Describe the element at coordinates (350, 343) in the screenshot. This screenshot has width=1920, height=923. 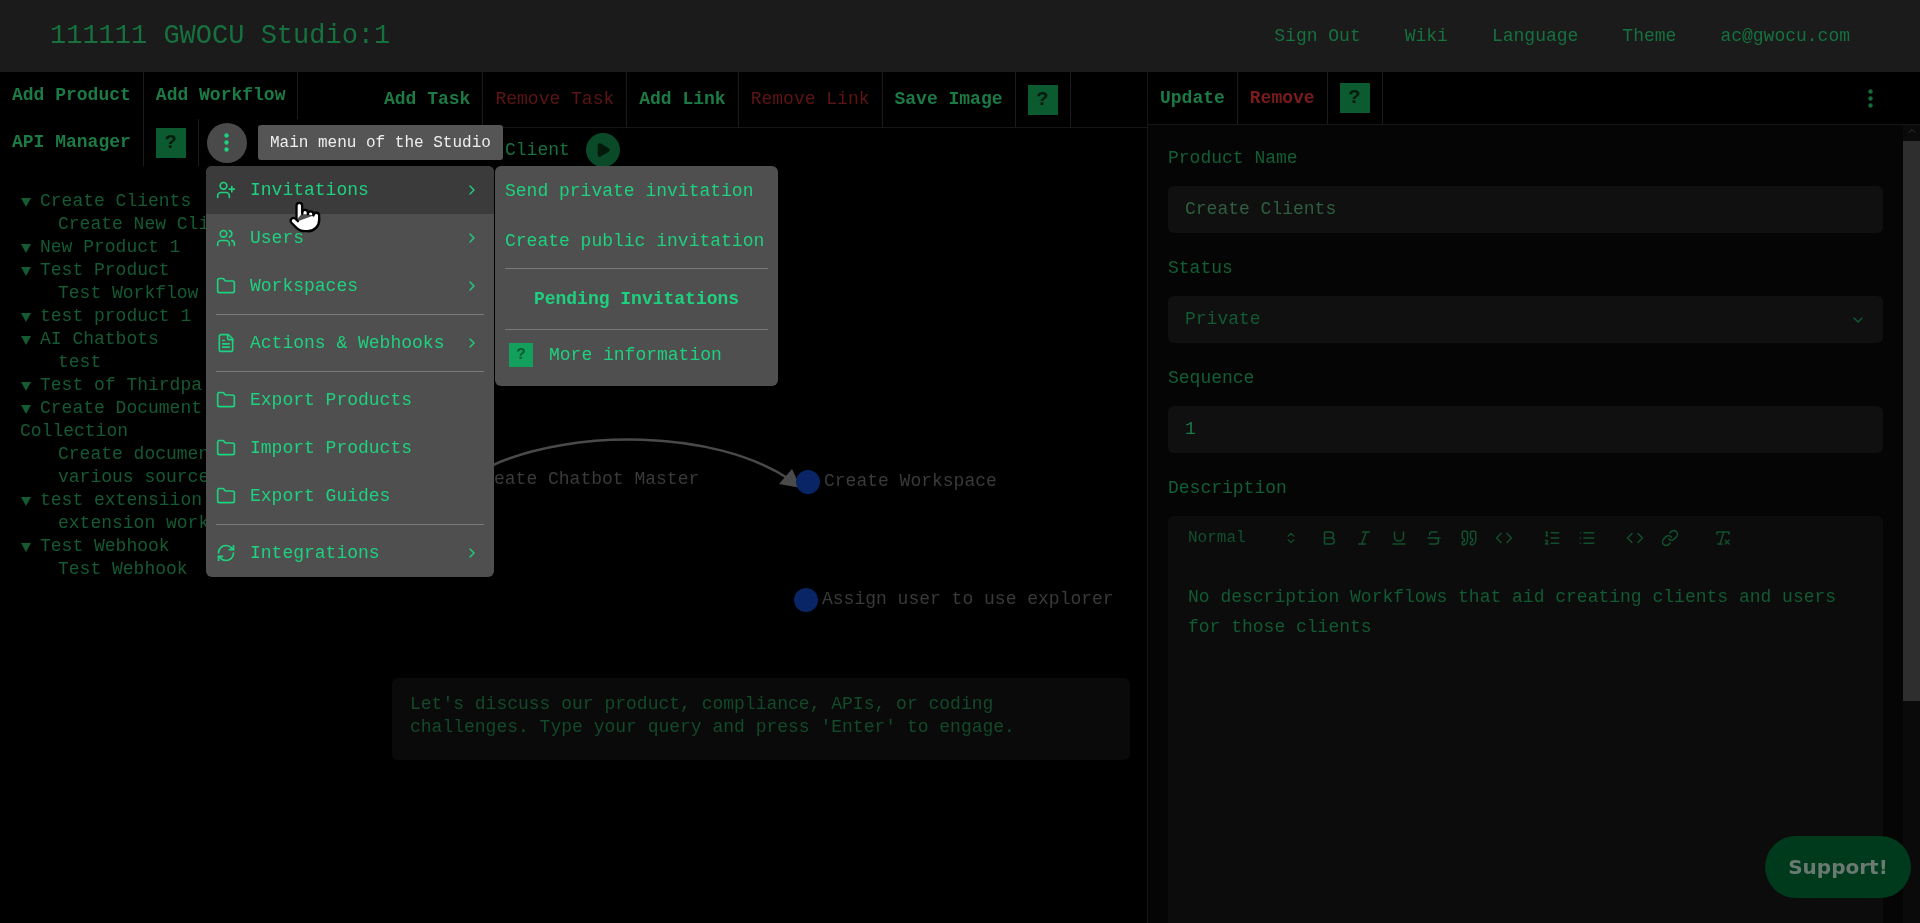
I see `menu-item: Actions & Webhooks` at that location.